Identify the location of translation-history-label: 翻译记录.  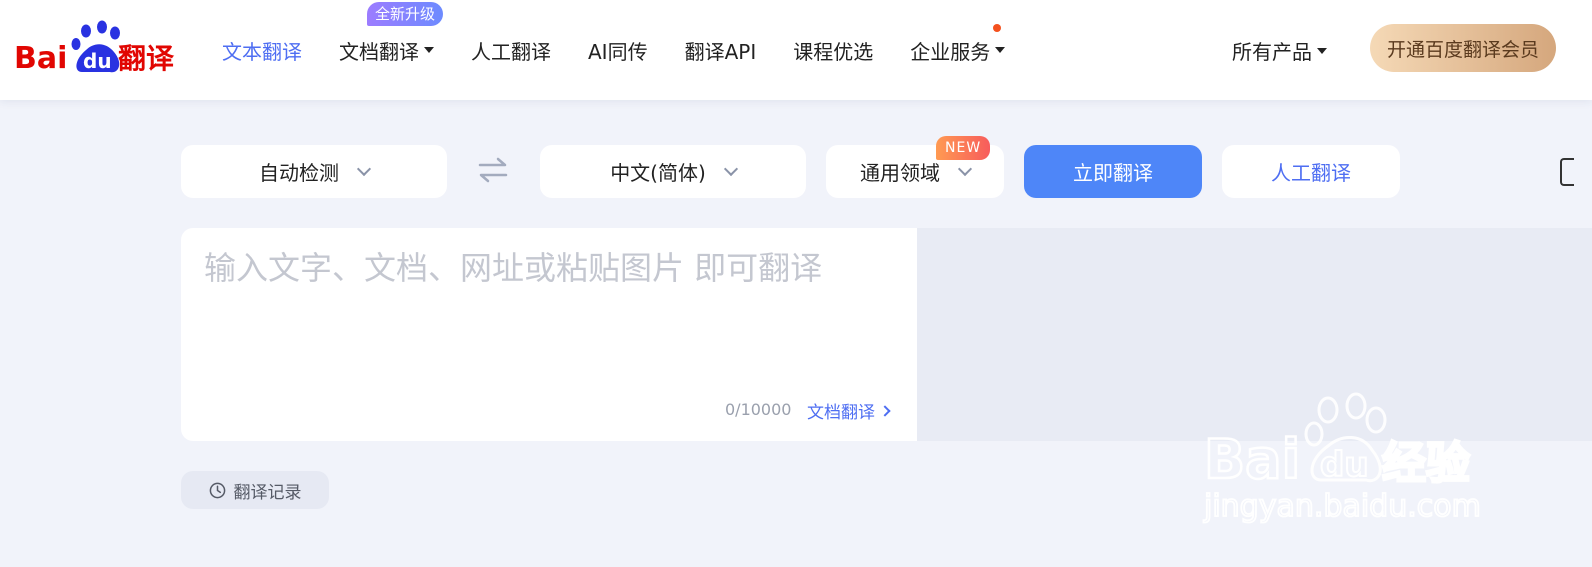
(267, 492).